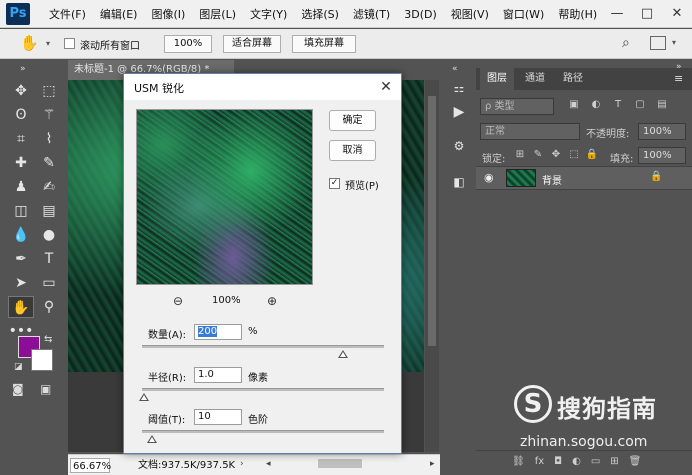  Describe the element at coordinates (119, 14) in the screenshot. I see `menu-edit: 编辑(E)` at that location.